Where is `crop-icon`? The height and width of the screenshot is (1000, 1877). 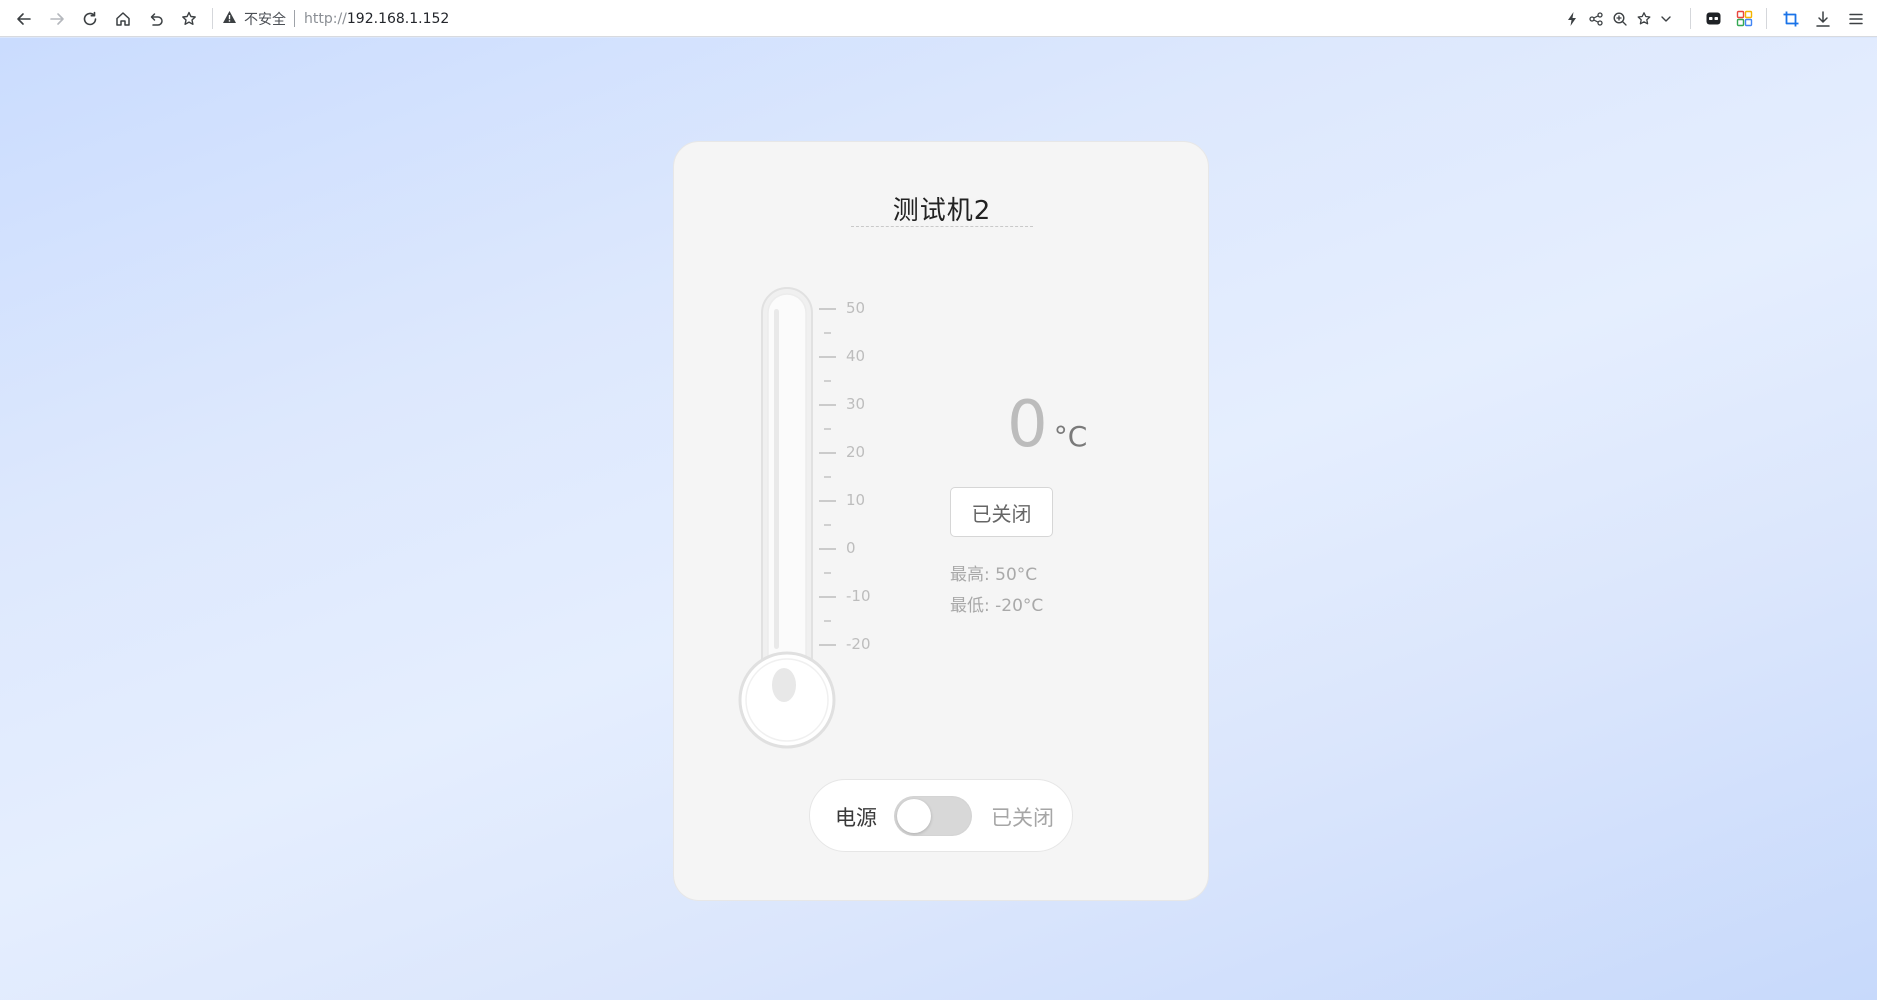 crop-icon is located at coordinates (1790, 18).